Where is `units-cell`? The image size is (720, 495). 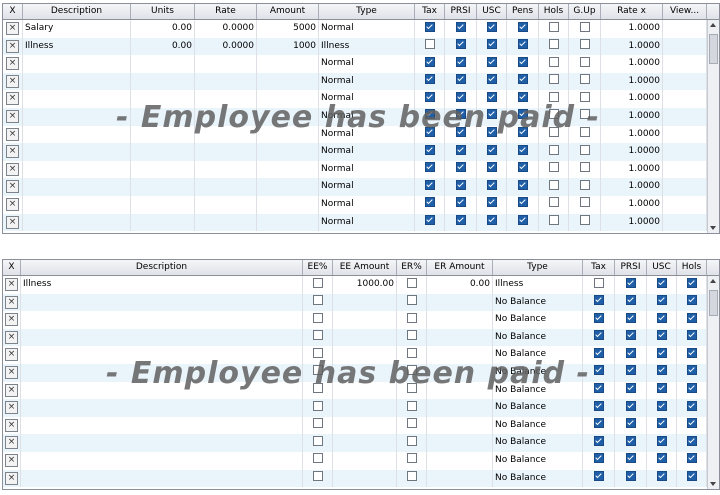 units-cell is located at coordinates (163, 169).